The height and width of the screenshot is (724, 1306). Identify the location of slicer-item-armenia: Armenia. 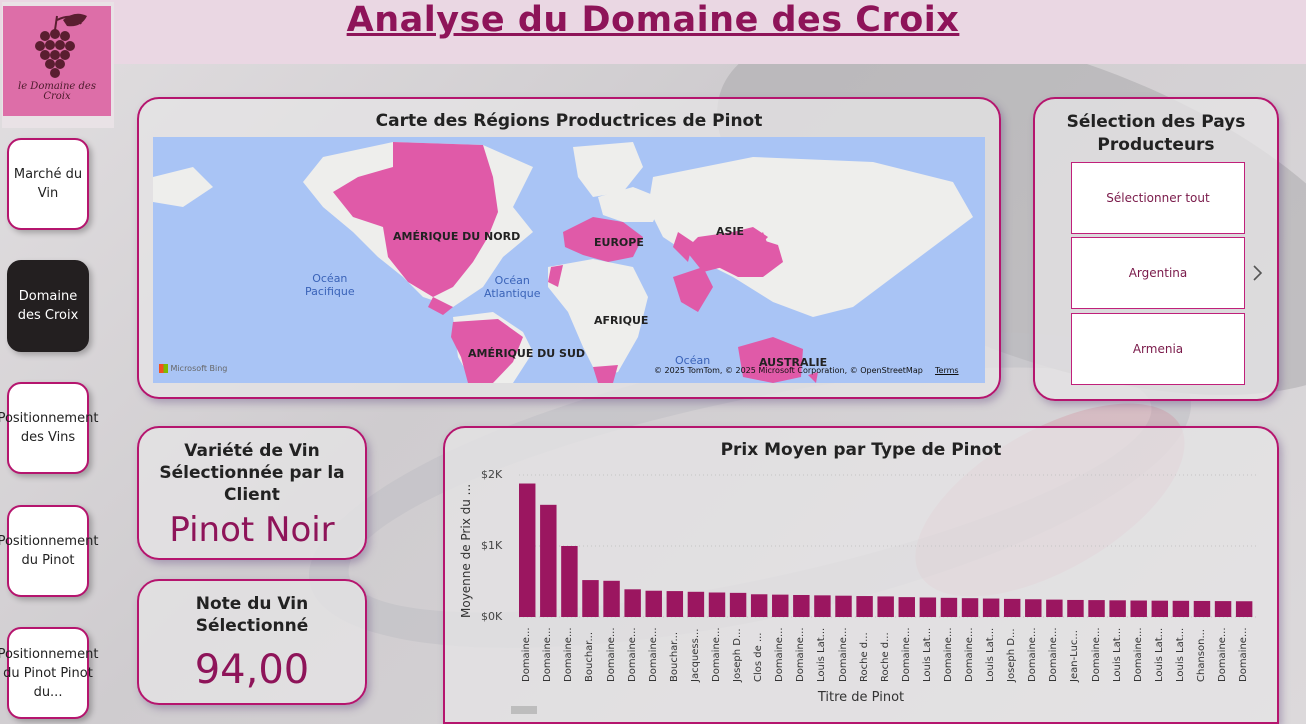
(1158, 349).